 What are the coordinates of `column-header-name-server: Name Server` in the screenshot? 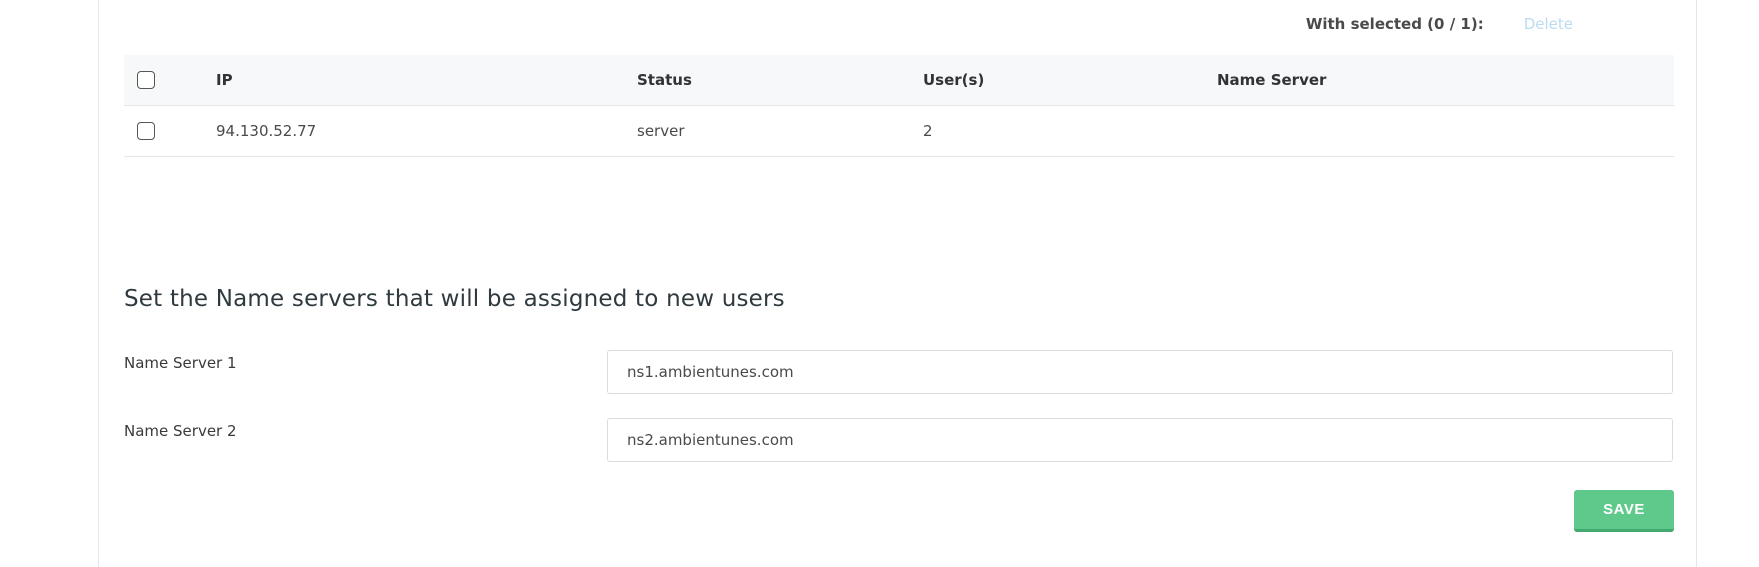 It's located at (1445, 80).